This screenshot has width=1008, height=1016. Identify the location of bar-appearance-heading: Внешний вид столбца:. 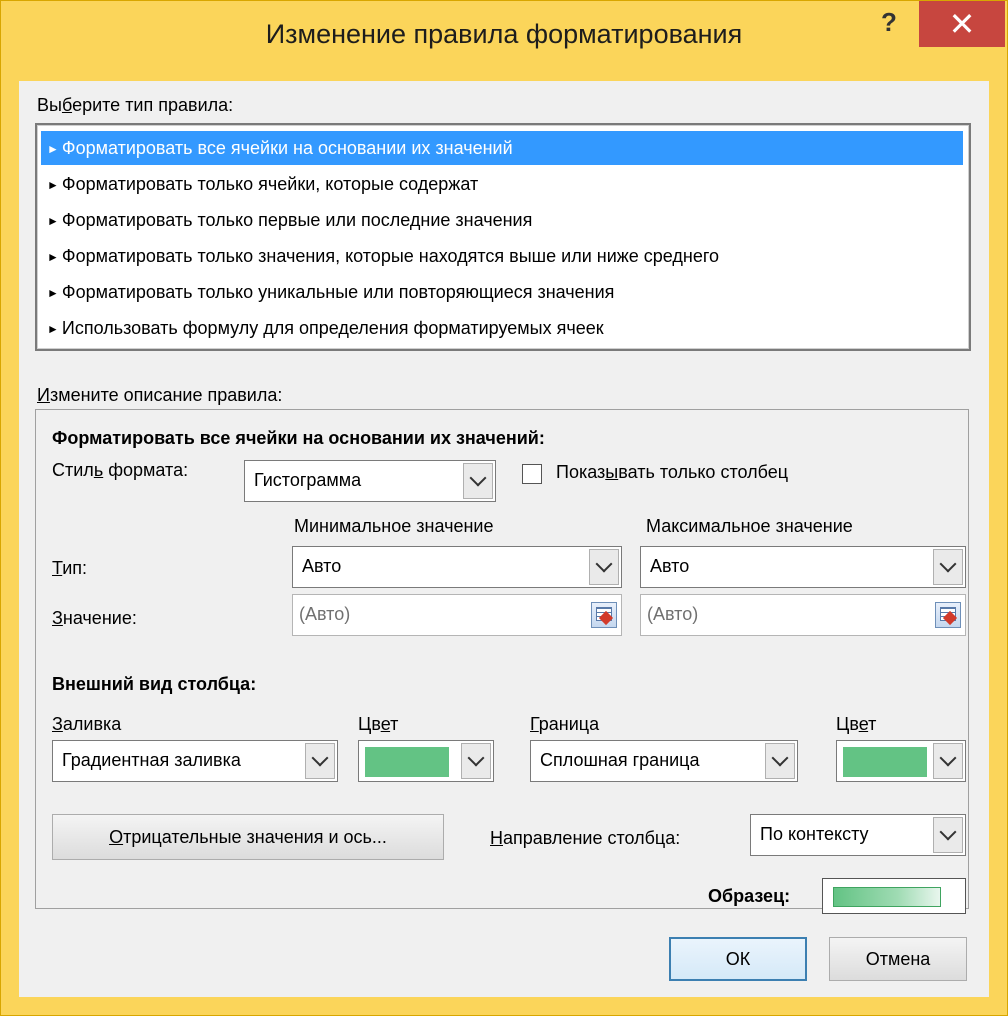
(154, 684).